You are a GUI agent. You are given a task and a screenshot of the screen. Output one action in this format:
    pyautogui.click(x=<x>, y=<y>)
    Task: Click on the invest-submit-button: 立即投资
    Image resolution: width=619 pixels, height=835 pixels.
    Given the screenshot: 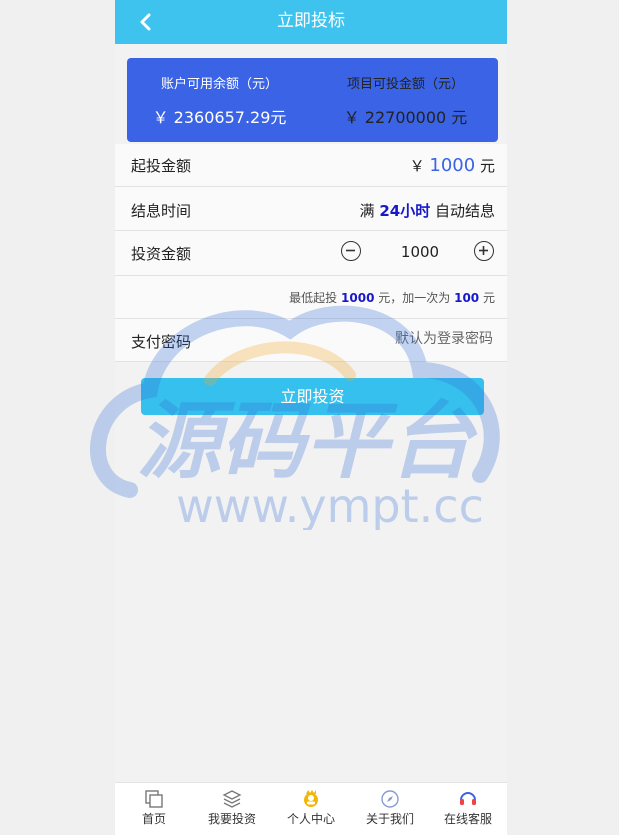 What is the action you would take?
    pyautogui.click(x=312, y=396)
    